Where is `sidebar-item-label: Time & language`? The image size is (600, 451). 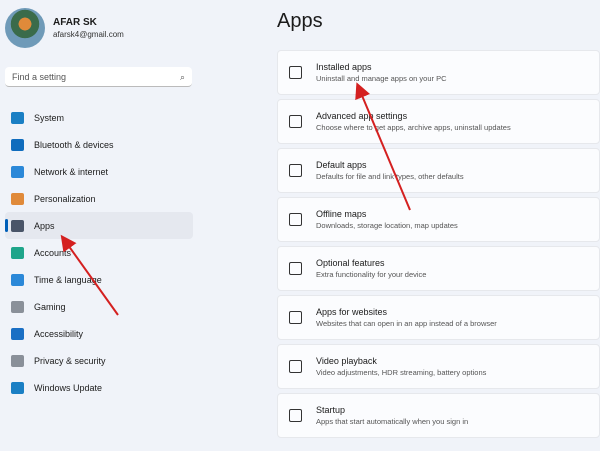
sidebar-item-label: Time & language is located at coordinates (68, 279).